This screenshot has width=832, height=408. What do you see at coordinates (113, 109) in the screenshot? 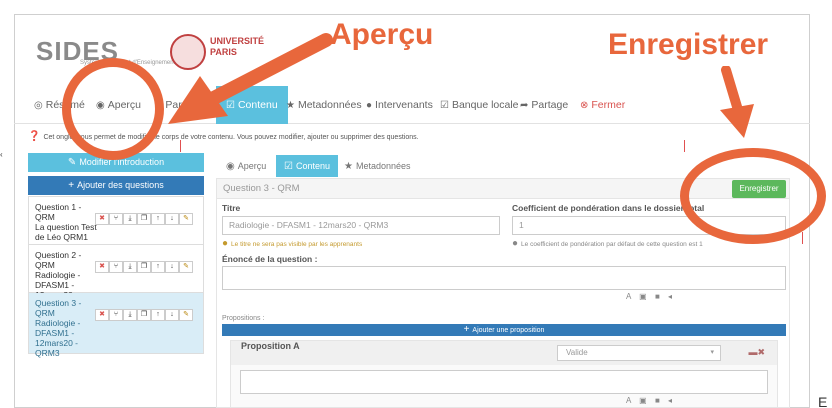
I see `annotation-circle-apercu` at bounding box center [113, 109].